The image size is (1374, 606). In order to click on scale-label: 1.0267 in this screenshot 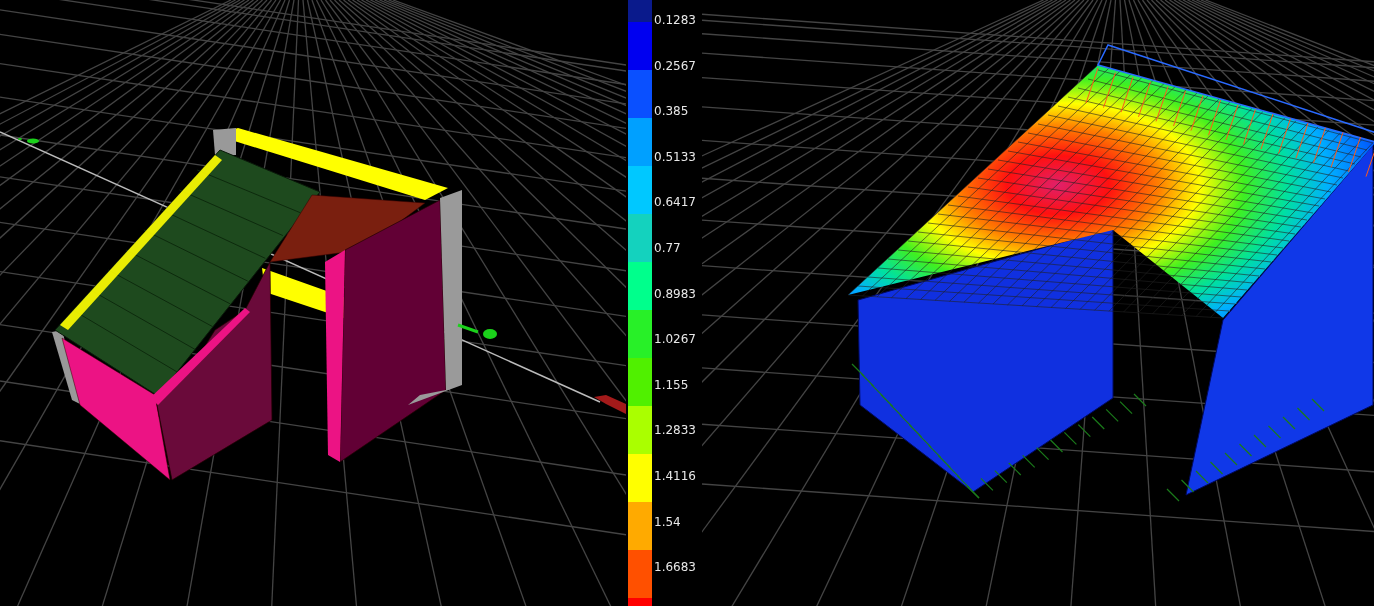, I will do `click(675, 340)`.